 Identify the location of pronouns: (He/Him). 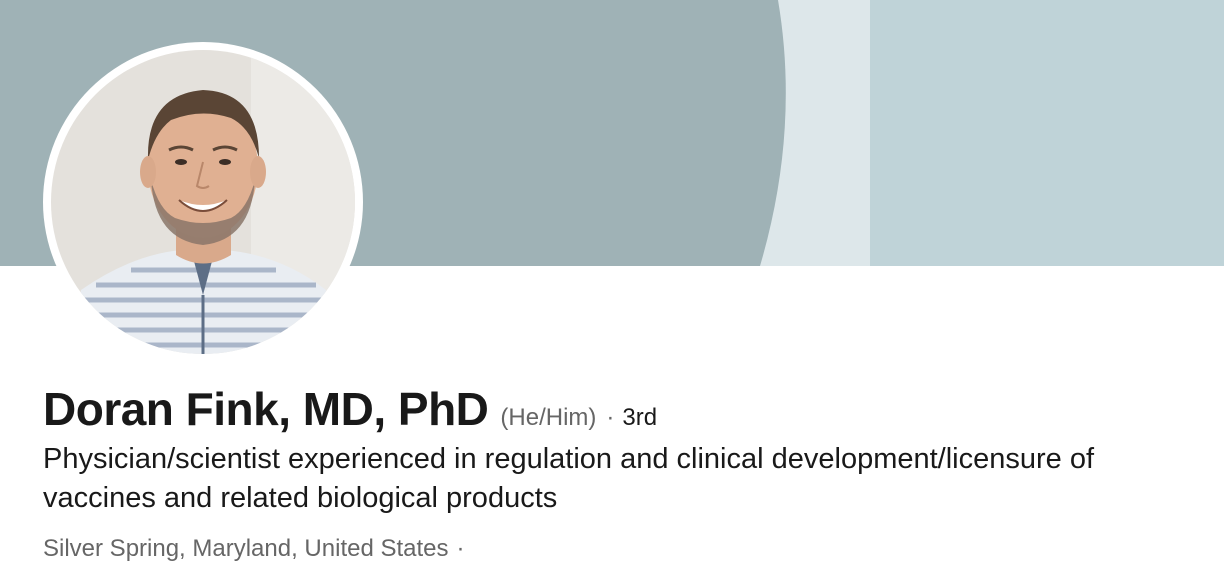
(548, 417).